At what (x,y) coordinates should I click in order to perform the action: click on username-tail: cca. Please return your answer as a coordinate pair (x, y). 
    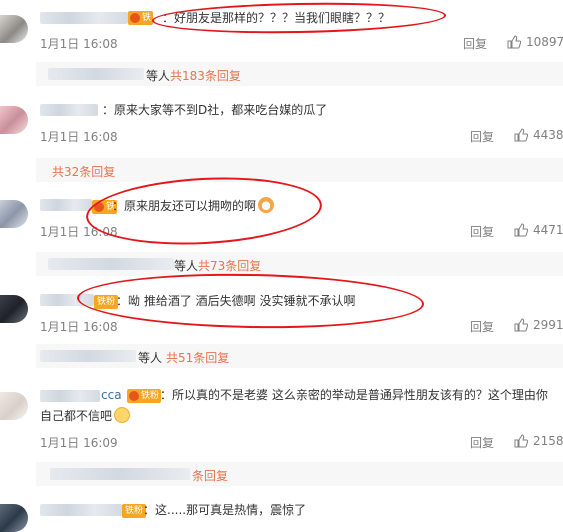
    Looking at the image, I should click on (111, 395).